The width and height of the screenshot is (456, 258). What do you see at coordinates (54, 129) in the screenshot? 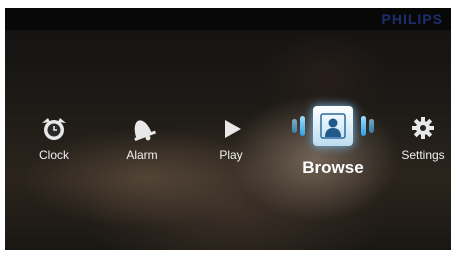
I see `clock-icon` at bounding box center [54, 129].